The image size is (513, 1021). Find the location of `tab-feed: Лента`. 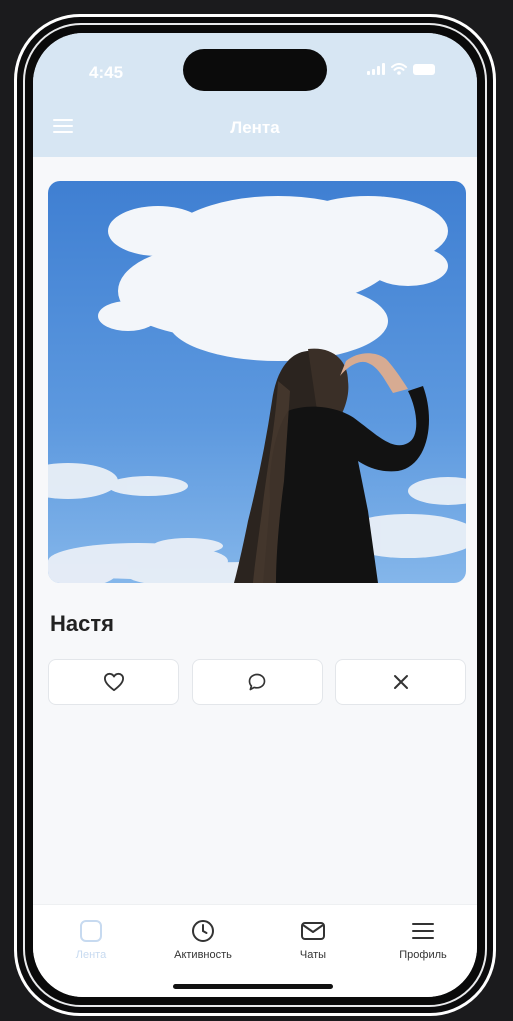

tab-feed: Лента is located at coordinates (91, 939).